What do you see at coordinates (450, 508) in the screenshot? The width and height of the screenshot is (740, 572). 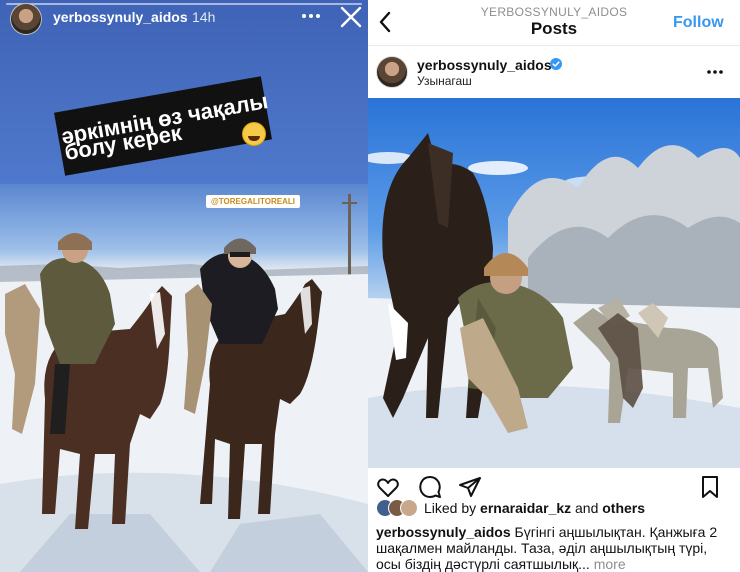 I see `liked-by-prefix: Liked by` at bounding box center [450, 508].